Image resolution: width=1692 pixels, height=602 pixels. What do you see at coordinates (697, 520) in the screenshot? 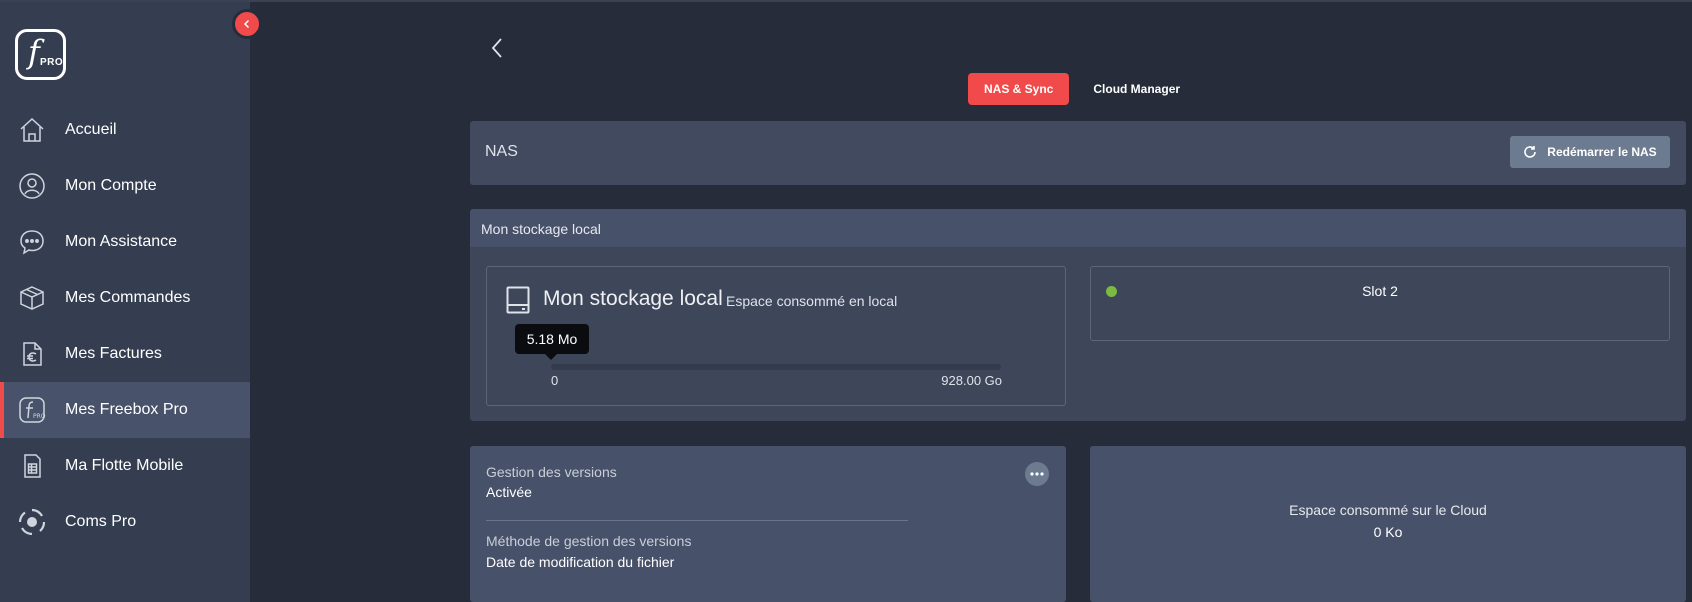
I see `divider` at bounding box center [697, 520].